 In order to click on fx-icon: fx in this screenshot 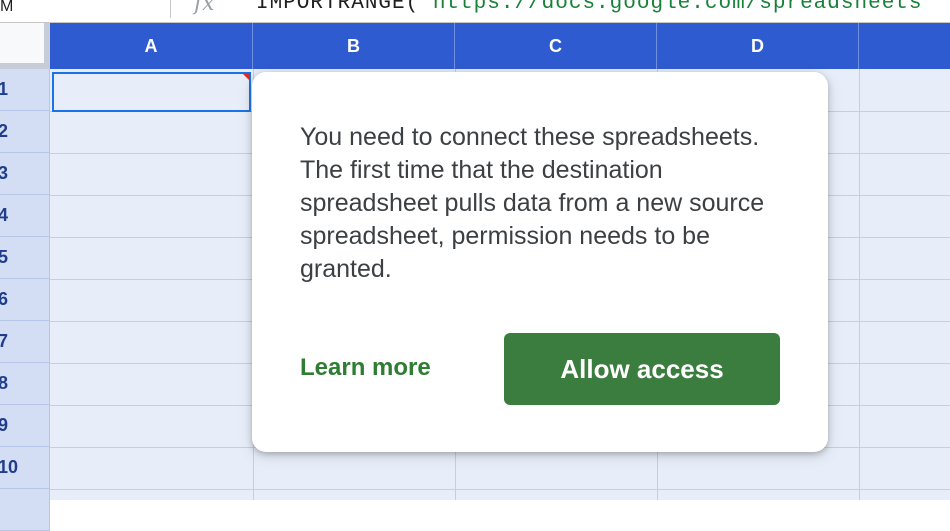, I will do `click(204, 8)`.